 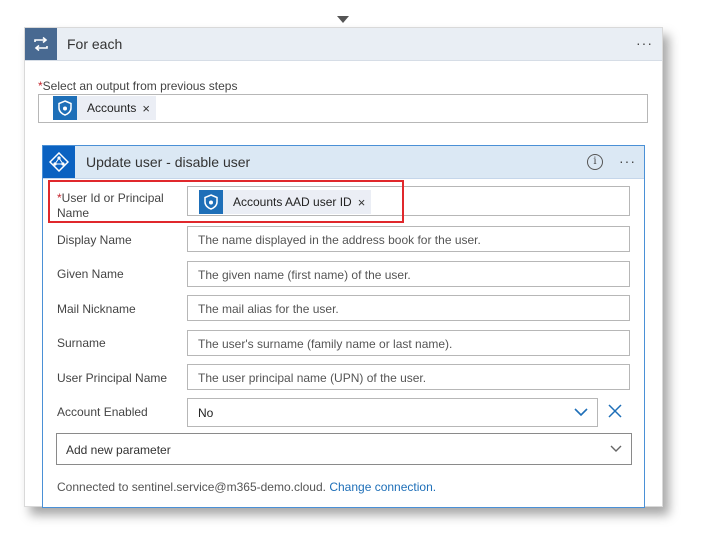 I want to click on foreach-title: For each, so click(x=95, y=44).